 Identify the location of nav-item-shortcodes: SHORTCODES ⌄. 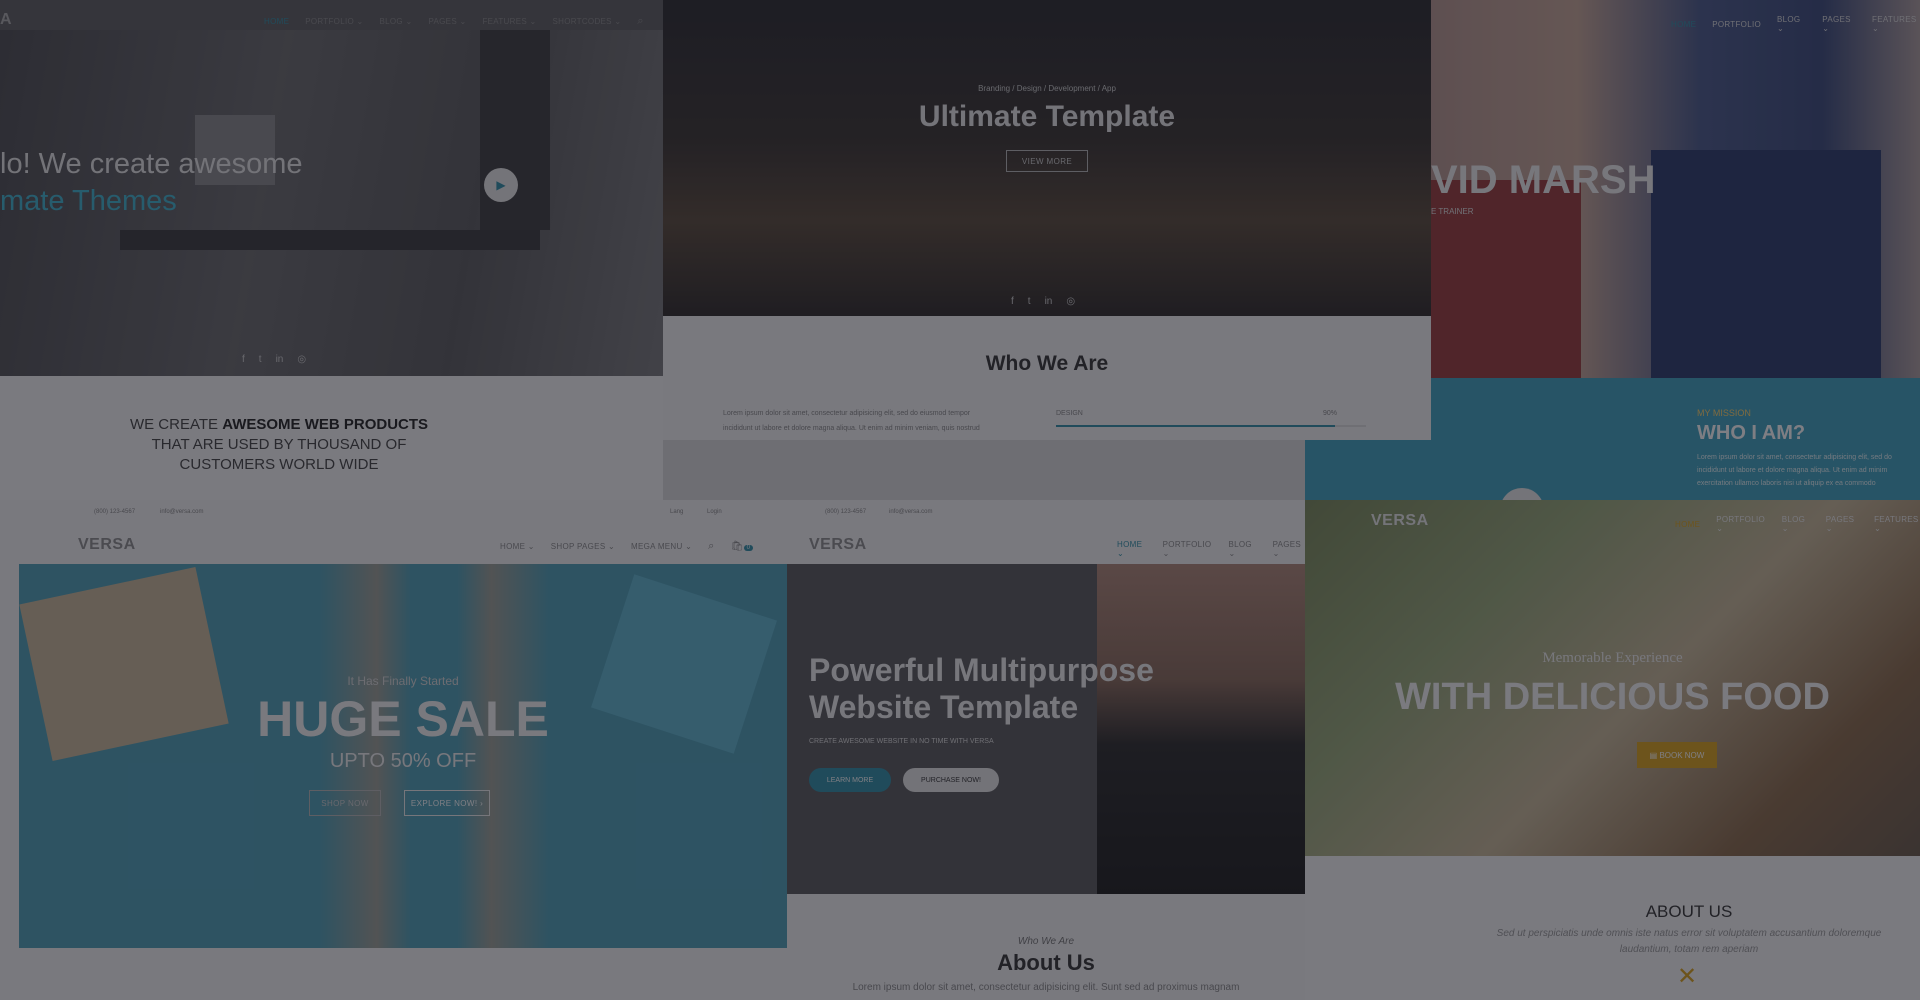
(587, 21).